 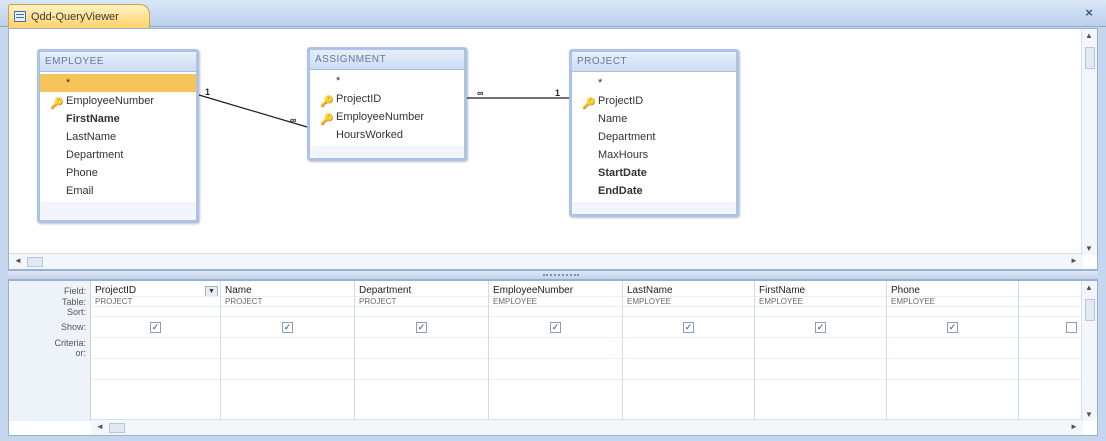 I want to click on grid-show-cell, so click(x=1050, y=327).